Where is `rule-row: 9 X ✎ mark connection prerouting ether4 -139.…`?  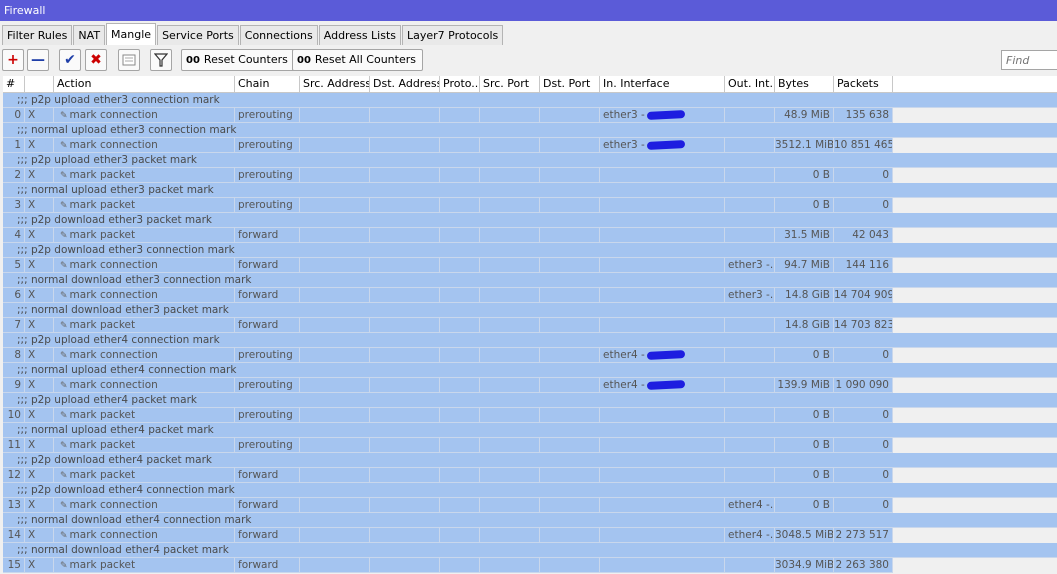 rule-row: 9 X ✎ mark connection prerouting ether4 -139.… is located at coordinates (530, 385).